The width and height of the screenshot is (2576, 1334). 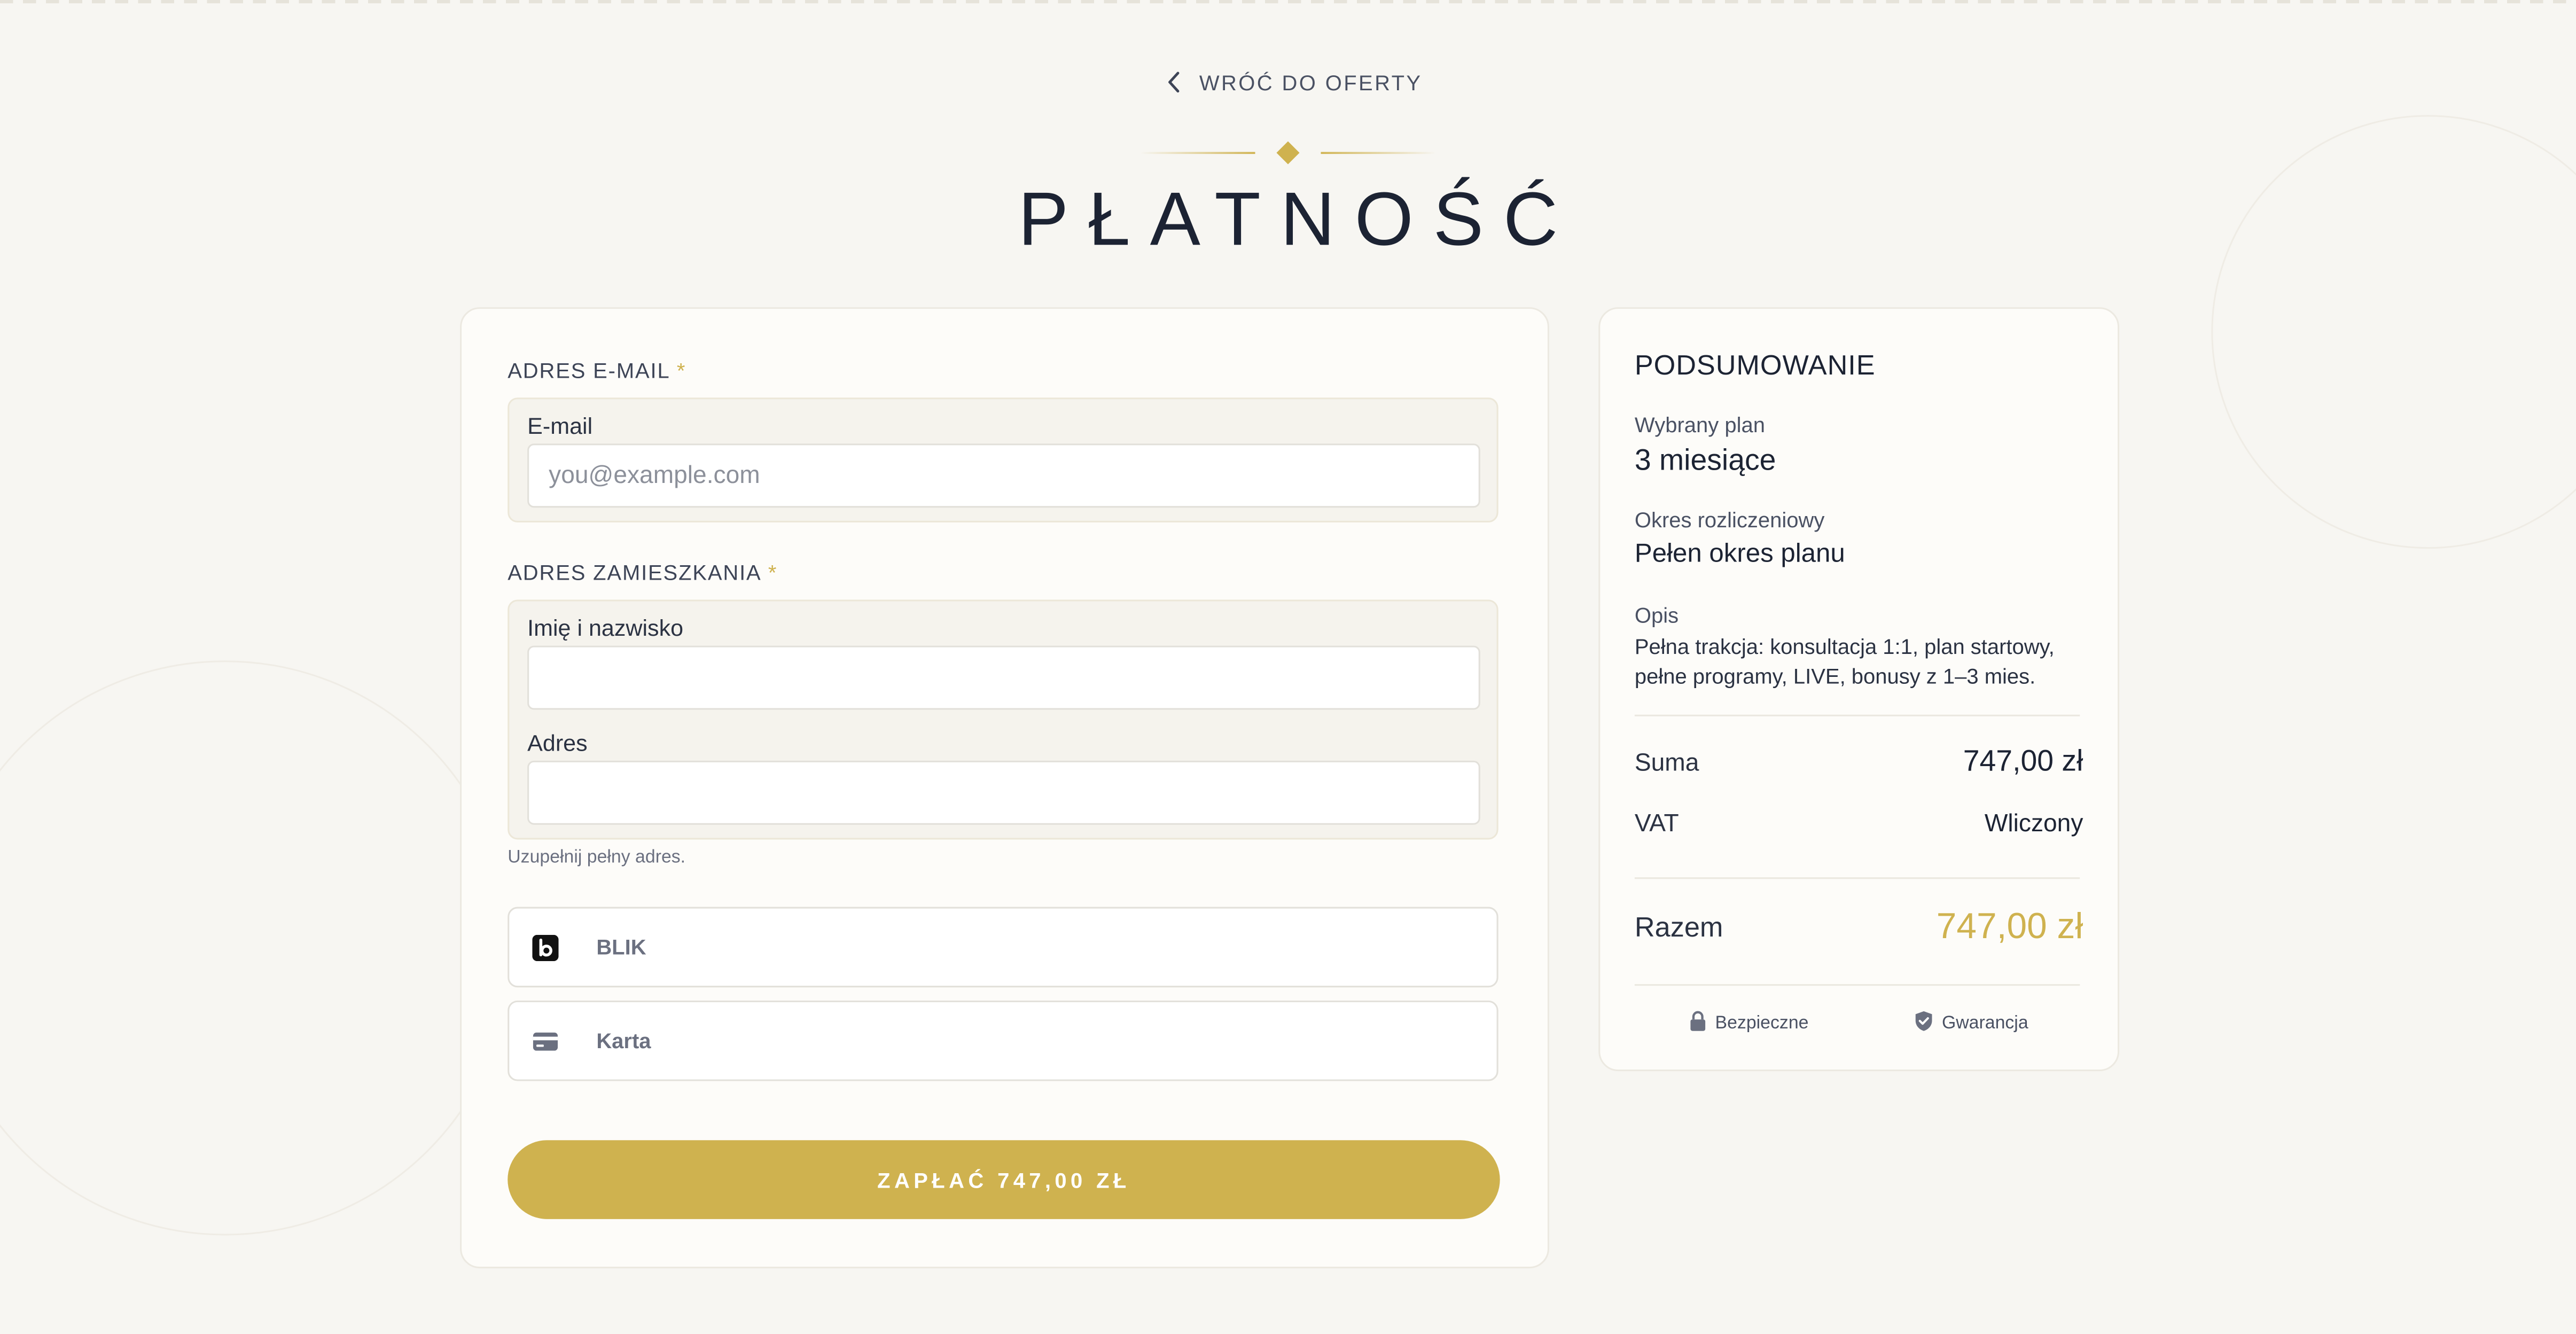 I want to click on description-label: Opis, so click(x=1656, y=615).